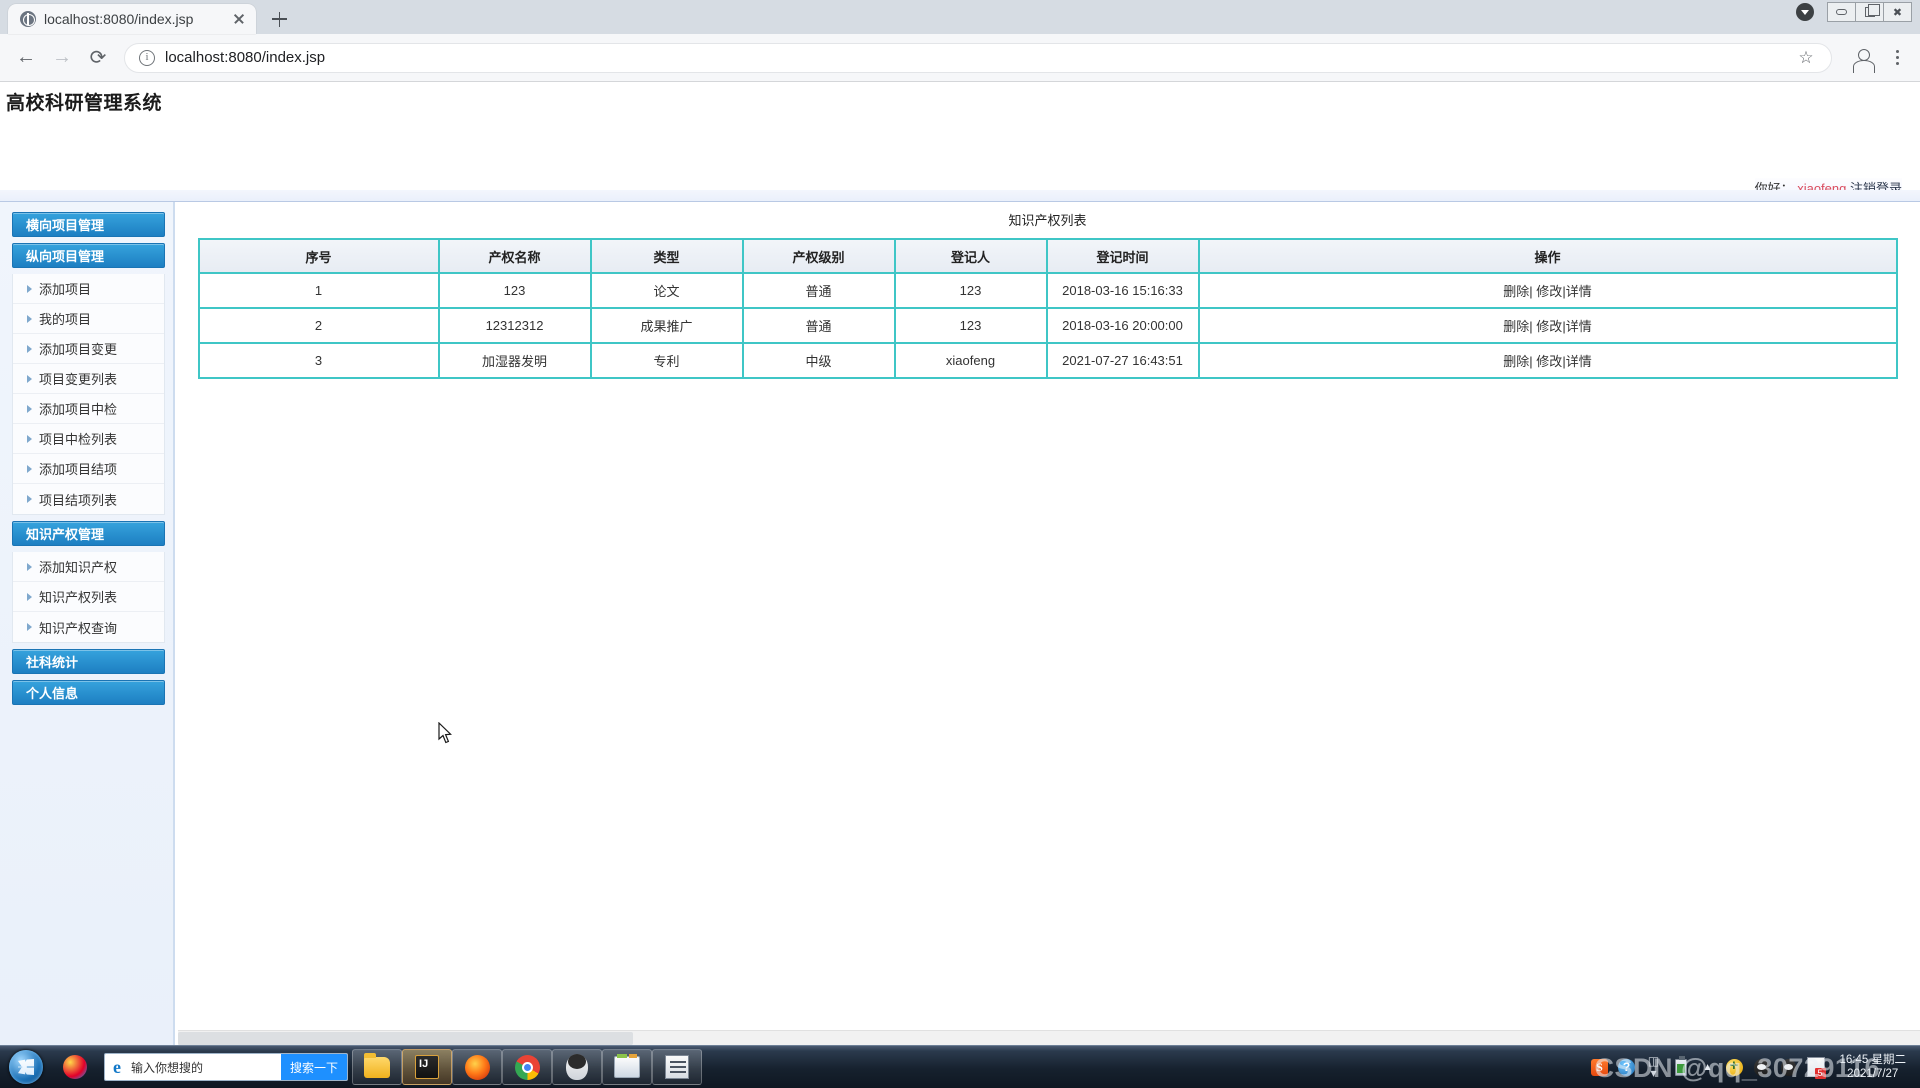 The height and width of the screenshot is (1088, 1920). I want to click on close-icon, so click(239, 19).